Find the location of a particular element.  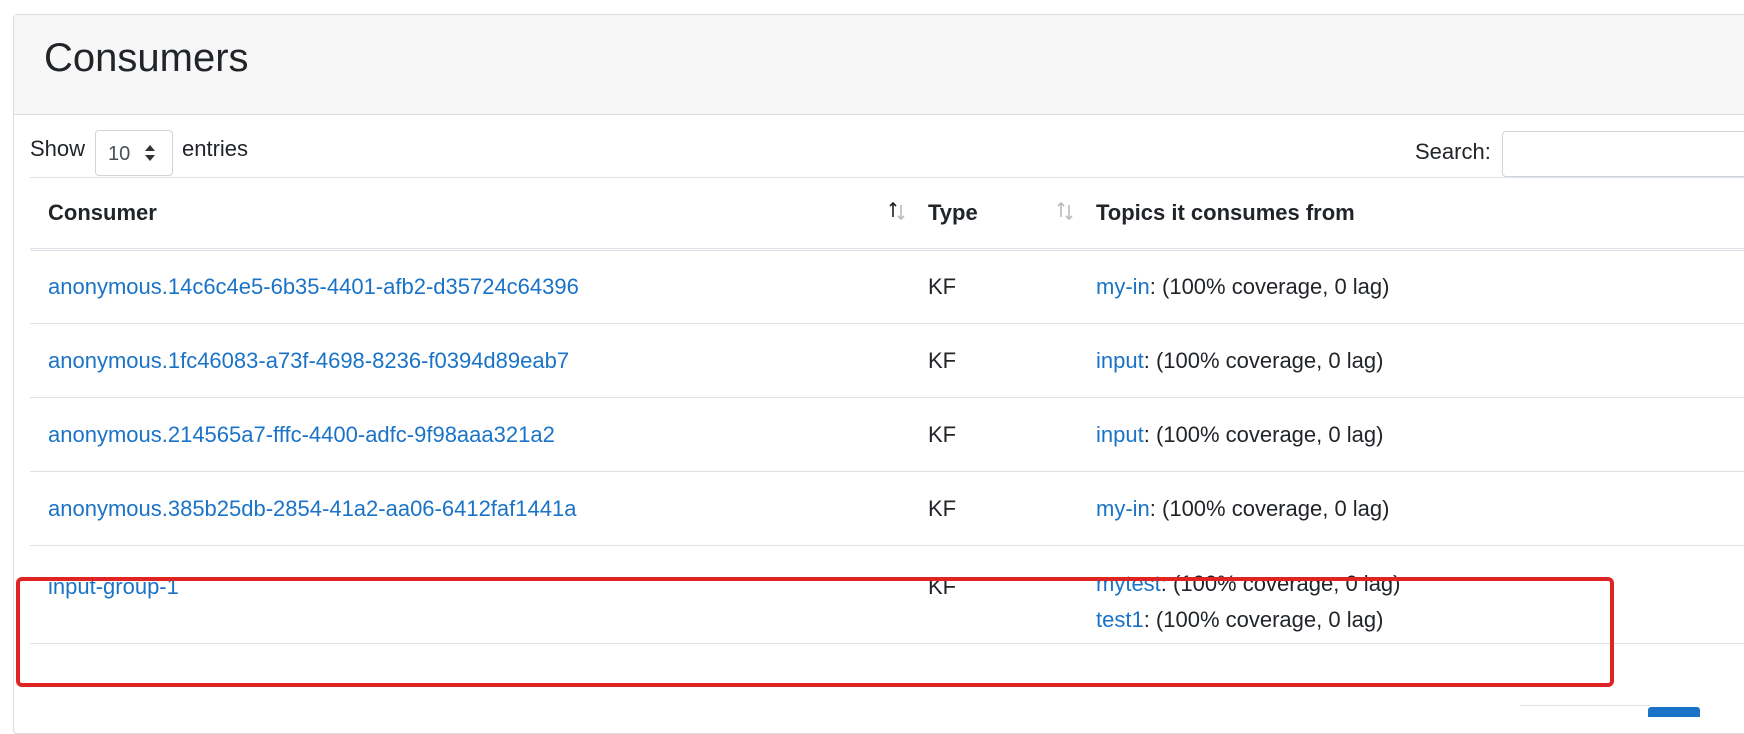

column-header-consumer: Consumer is located at coordinates (470, 214).